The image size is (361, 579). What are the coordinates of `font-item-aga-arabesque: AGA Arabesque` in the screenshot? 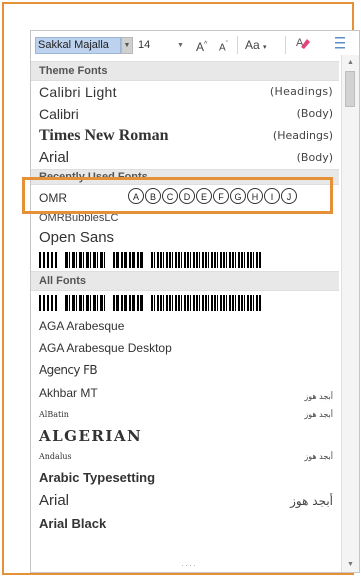 It's located at (185, 326).